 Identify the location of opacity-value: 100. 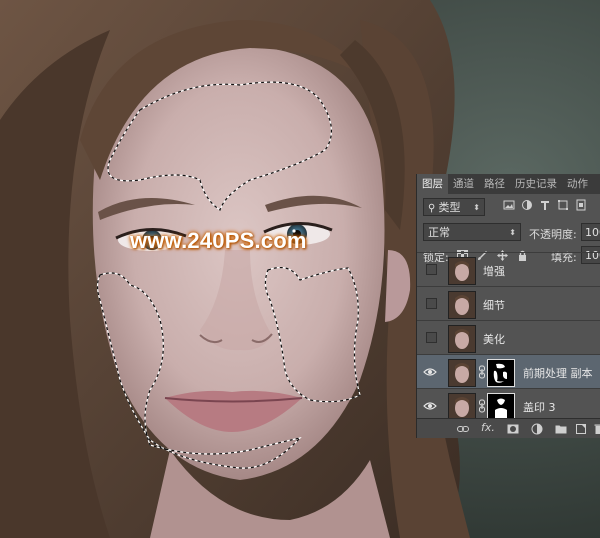
(592, 232).